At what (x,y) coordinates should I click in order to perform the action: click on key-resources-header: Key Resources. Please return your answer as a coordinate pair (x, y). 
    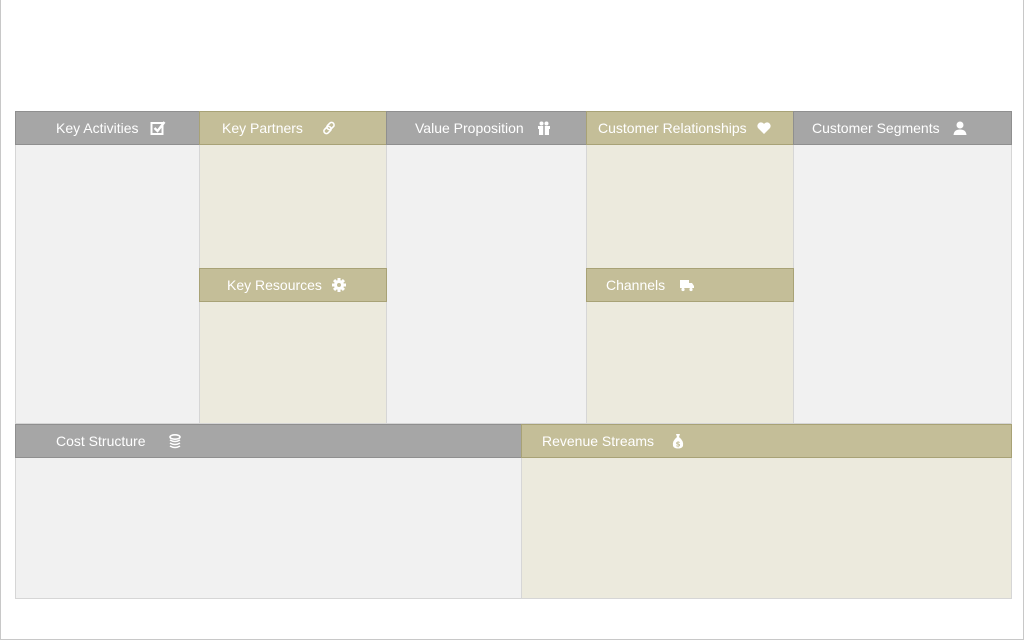
    Looking at the image, I should click on (293, 285).